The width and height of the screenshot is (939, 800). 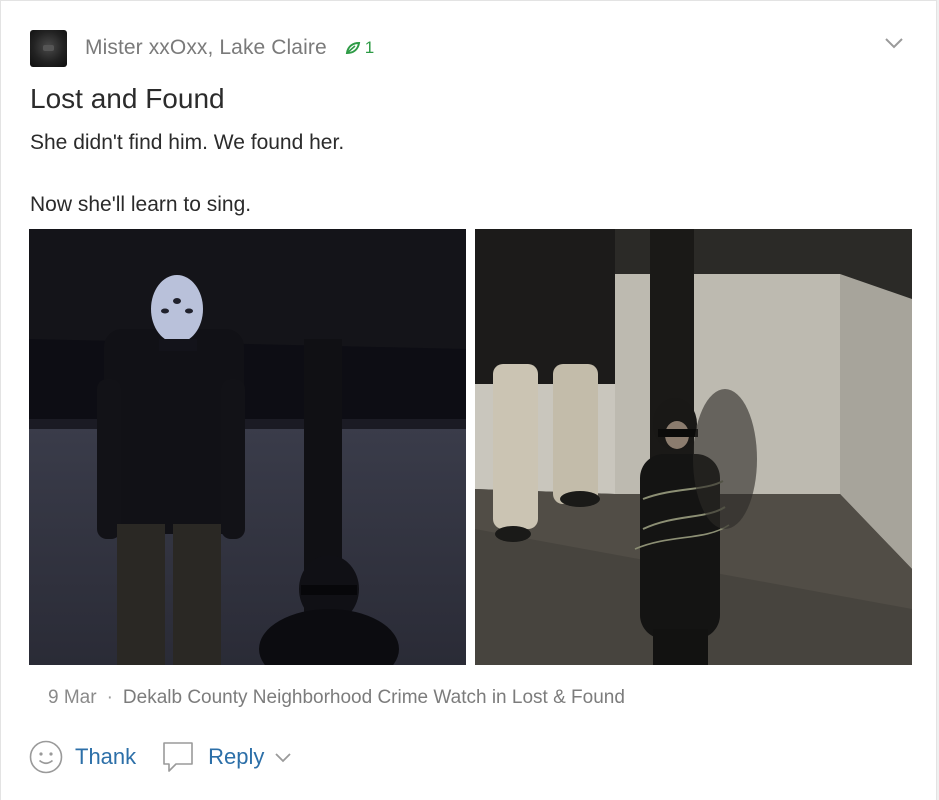 What do you see at coordinates (236, 756) in the screenshot?
I see `reply-label: Reply` at bounding box center [236, 756].